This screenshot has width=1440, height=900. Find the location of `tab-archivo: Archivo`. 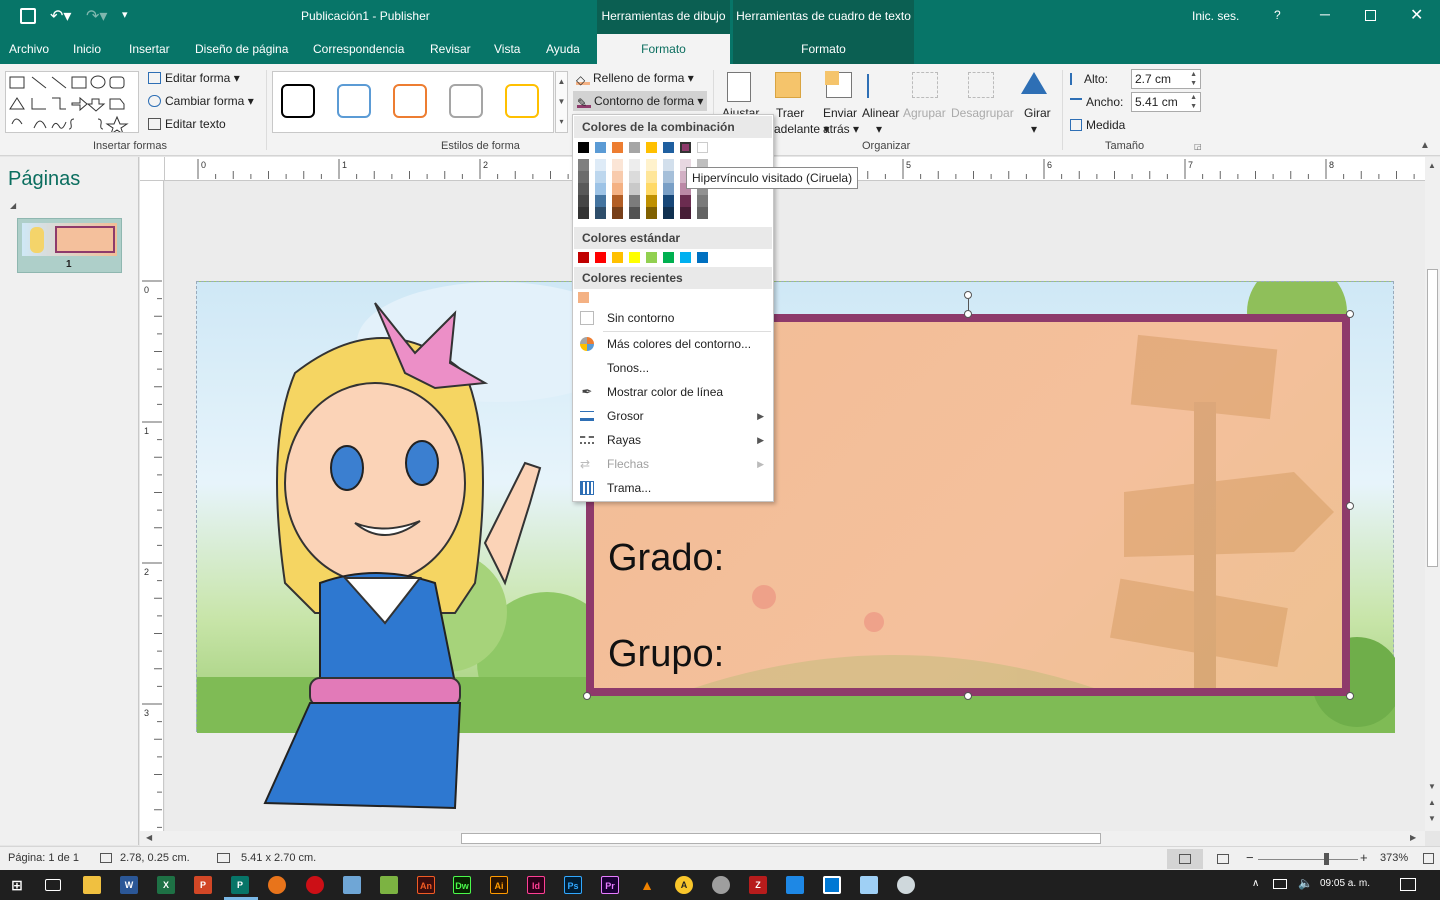

tab-archivo: Archivo is located at coordinates (29, 49).